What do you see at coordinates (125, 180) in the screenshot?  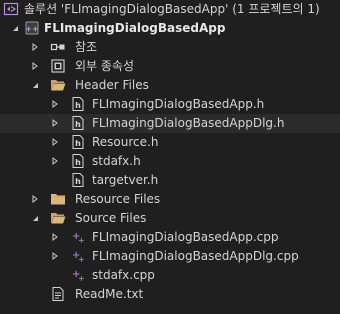 I see `header-file-label: targetver.h` at bounding box center [125, 180].